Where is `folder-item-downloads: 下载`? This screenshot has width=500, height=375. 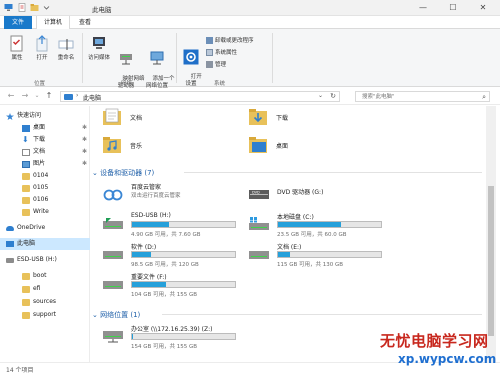
folder-item-downloads: 下载 is located at coordinates (308, 118).